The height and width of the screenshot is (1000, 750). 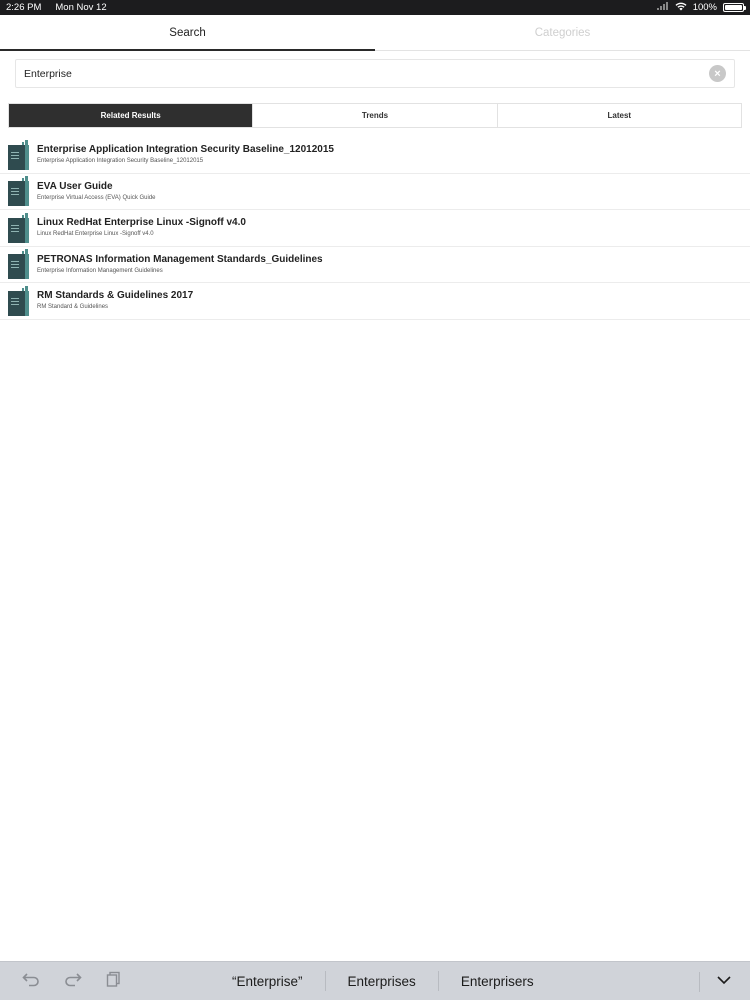 I want to click on result-subtitle: RM Standard & Guidelines, so click(x=73, y=307).